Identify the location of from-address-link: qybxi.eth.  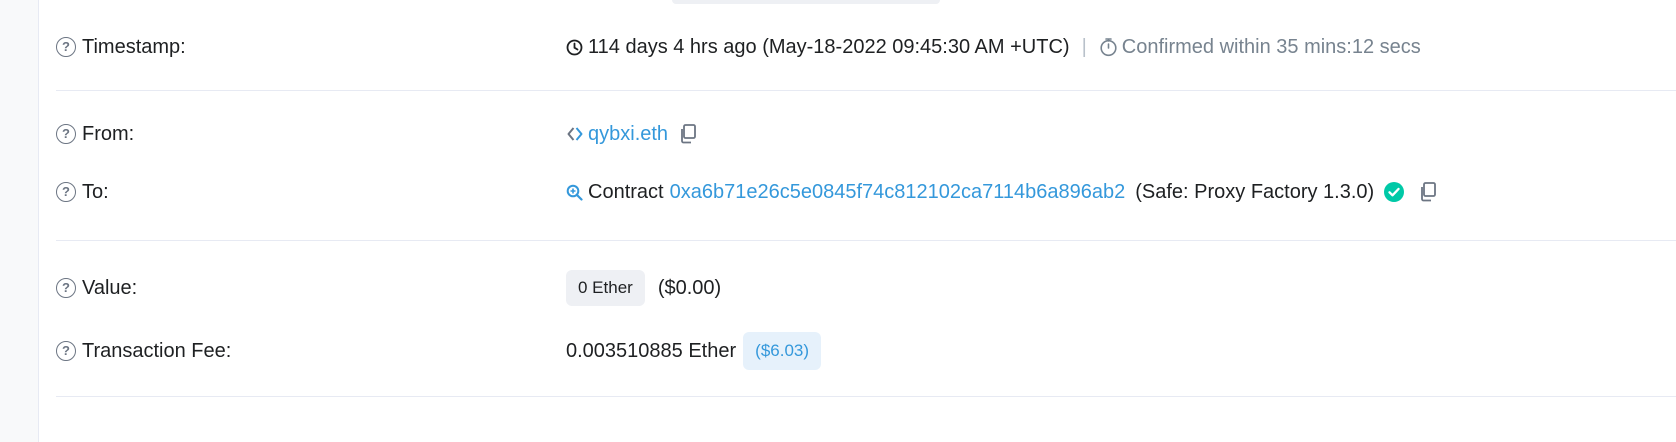
(628, 134).